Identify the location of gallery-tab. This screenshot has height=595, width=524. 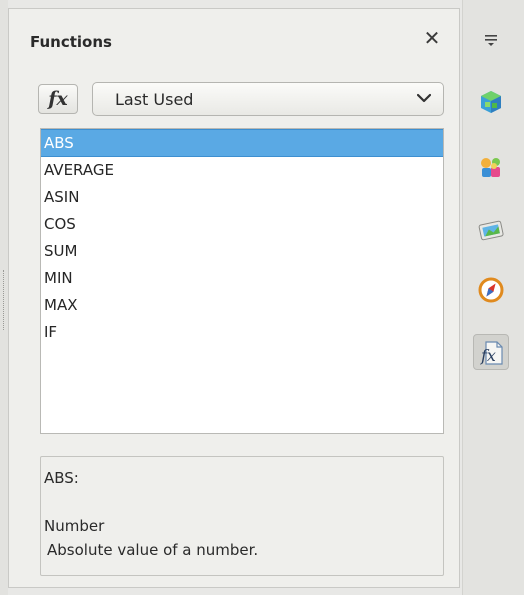
(491, 230).